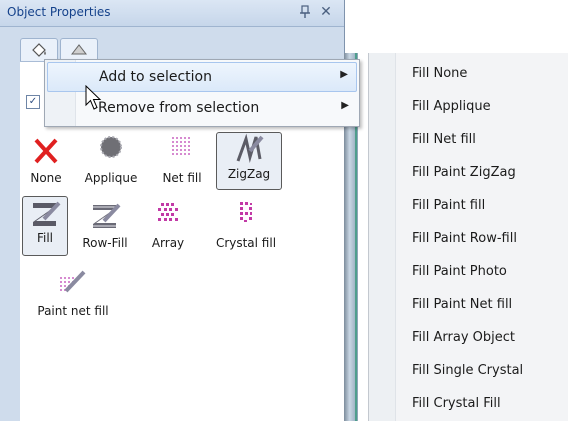 This screenshot has width=568, height=422. Describe the element at coordinates (107, 215) in the screenshot. I see `row-fill-icon` at that location.